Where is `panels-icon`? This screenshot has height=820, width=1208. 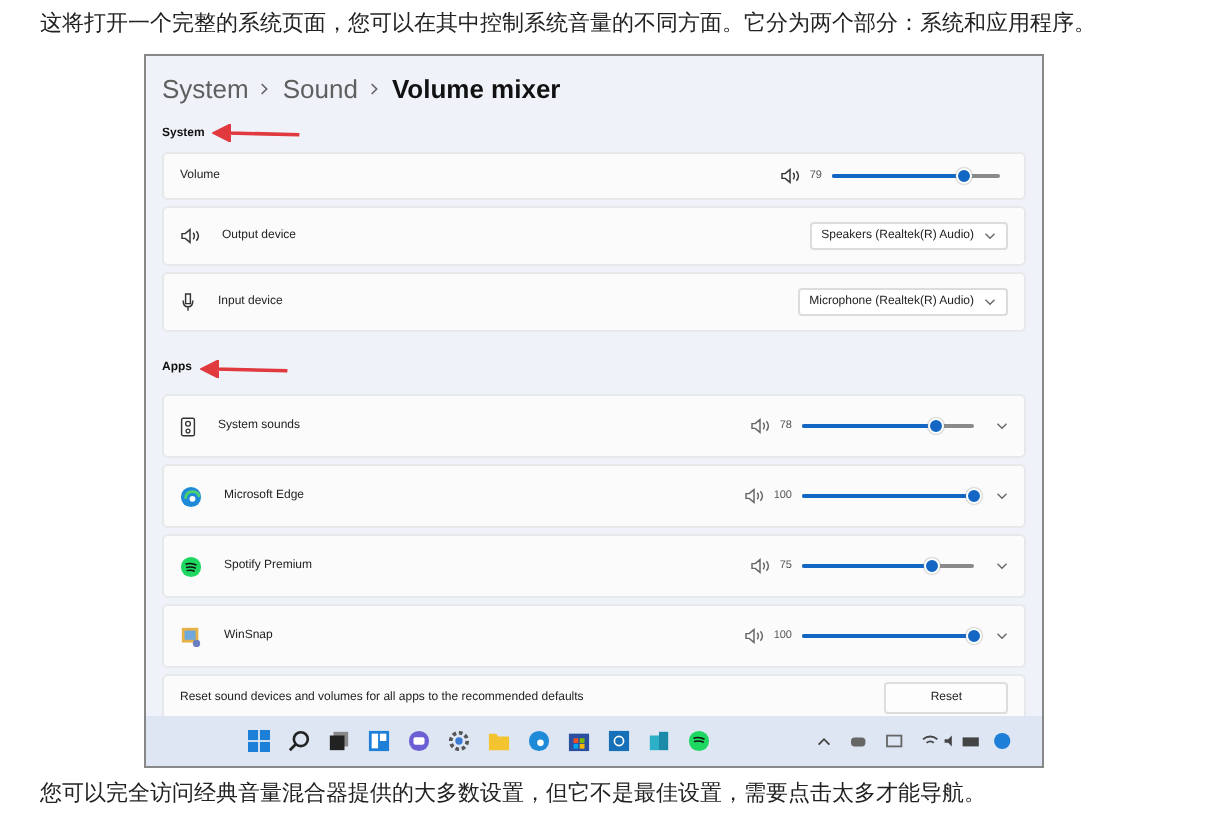
panels-icon is located at coordinates (379, 741).